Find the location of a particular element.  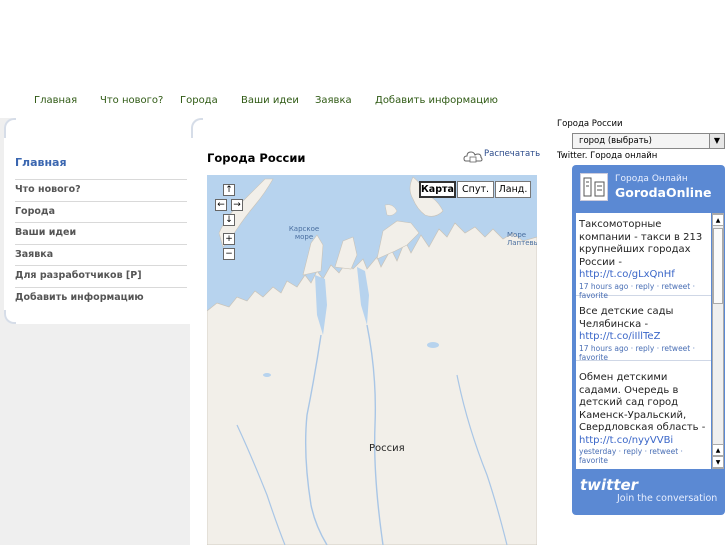

join-conversation-link: Join the conversation is located at coordinates (667, 498).